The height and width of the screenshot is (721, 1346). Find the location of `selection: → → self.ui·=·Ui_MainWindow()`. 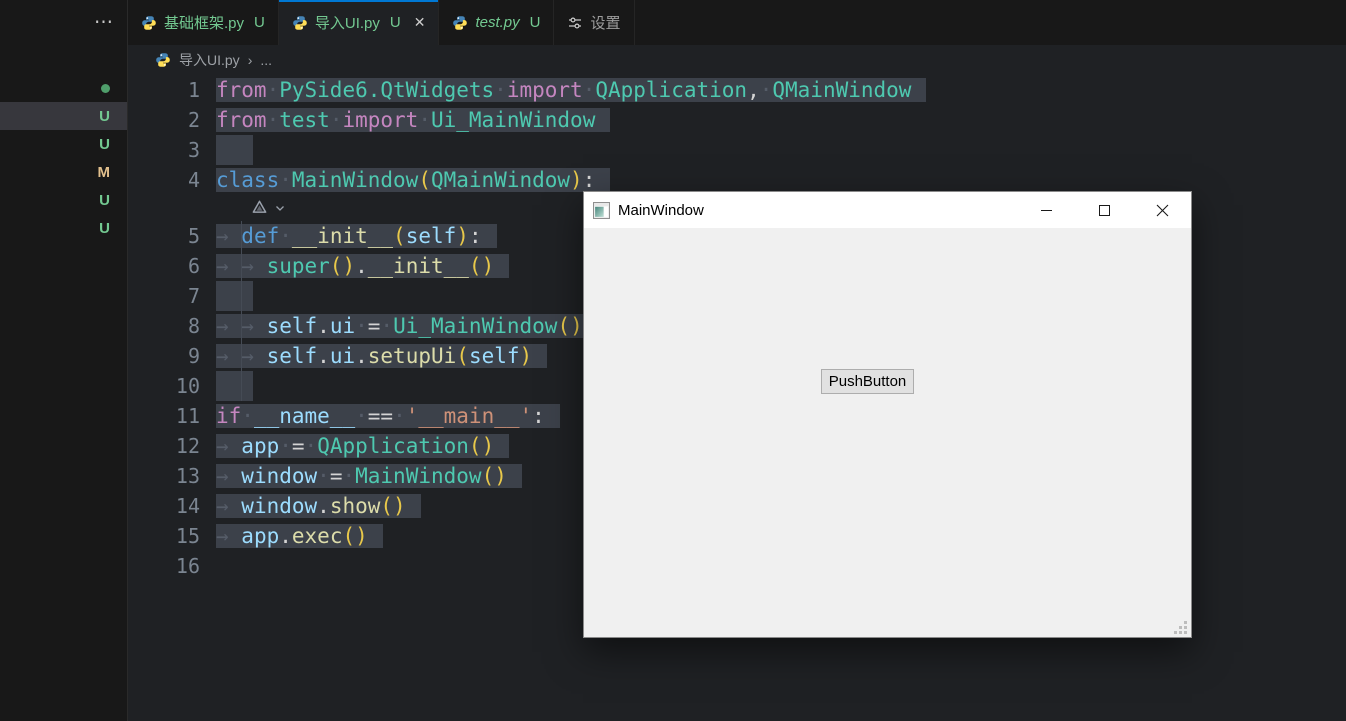

selection: → → self.ui·=·Ui_MainWindow() is located at coordinates (407, 326).